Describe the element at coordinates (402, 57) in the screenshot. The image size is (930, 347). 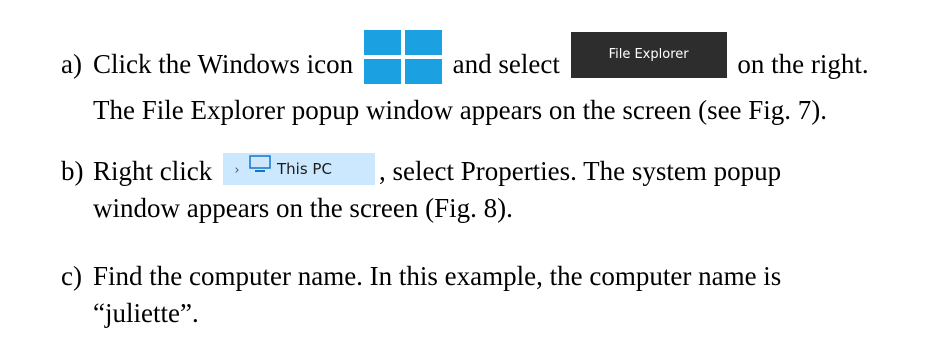
I see `windows-logo-icon` at that location.